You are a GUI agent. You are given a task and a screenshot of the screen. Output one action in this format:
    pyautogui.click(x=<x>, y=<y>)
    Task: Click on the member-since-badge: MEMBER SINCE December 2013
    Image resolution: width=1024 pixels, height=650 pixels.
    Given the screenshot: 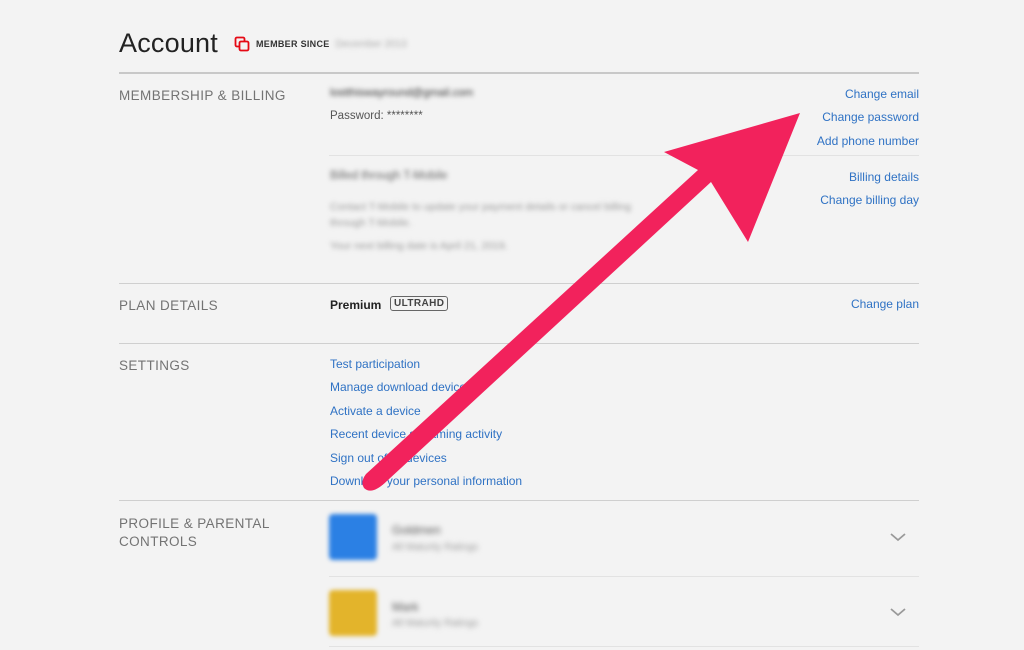 What is the action you would take?
    pyautogui.click(x=320, y=44)
    